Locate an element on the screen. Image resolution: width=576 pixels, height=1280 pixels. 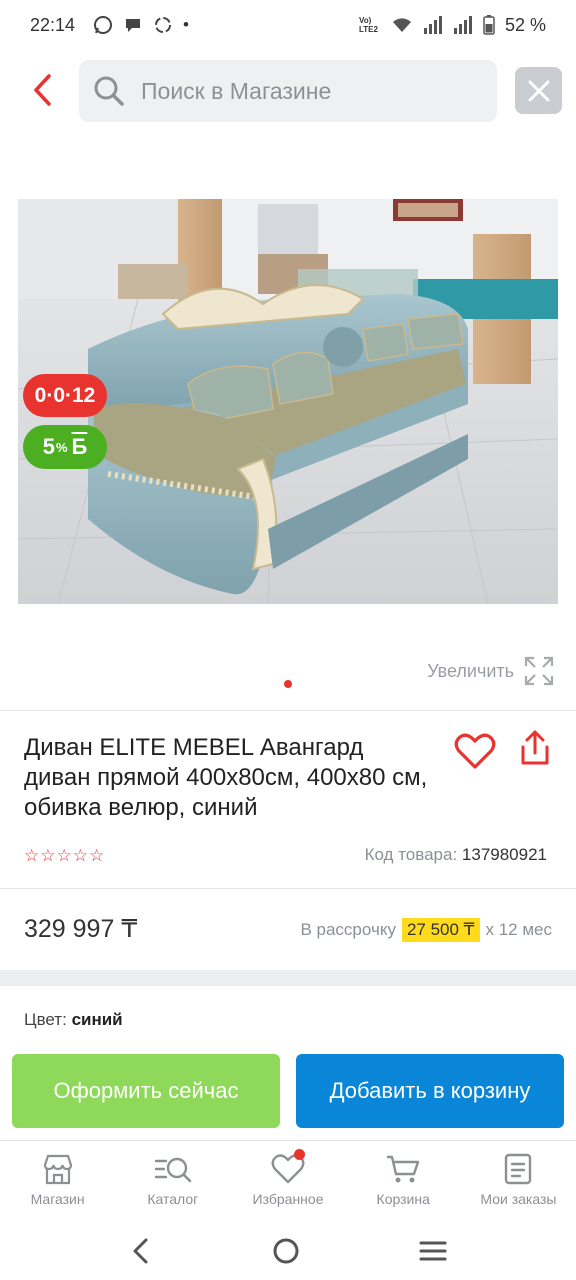
search-input: Поиск в Магазине is located at coordinates (288, 91).